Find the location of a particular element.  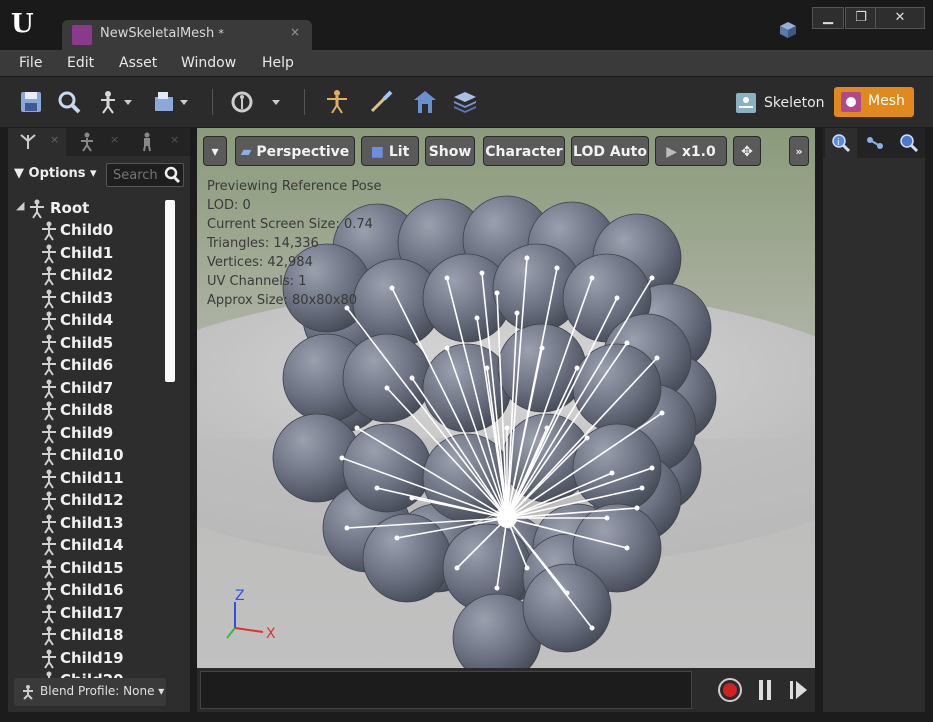

tab-details: i is located at coordinates (841, 143).